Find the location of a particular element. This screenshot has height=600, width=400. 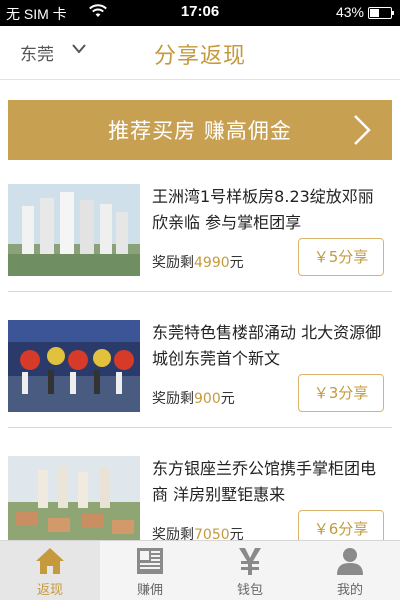

share-button: ￥3分享 is located at coordinates (341, 393).